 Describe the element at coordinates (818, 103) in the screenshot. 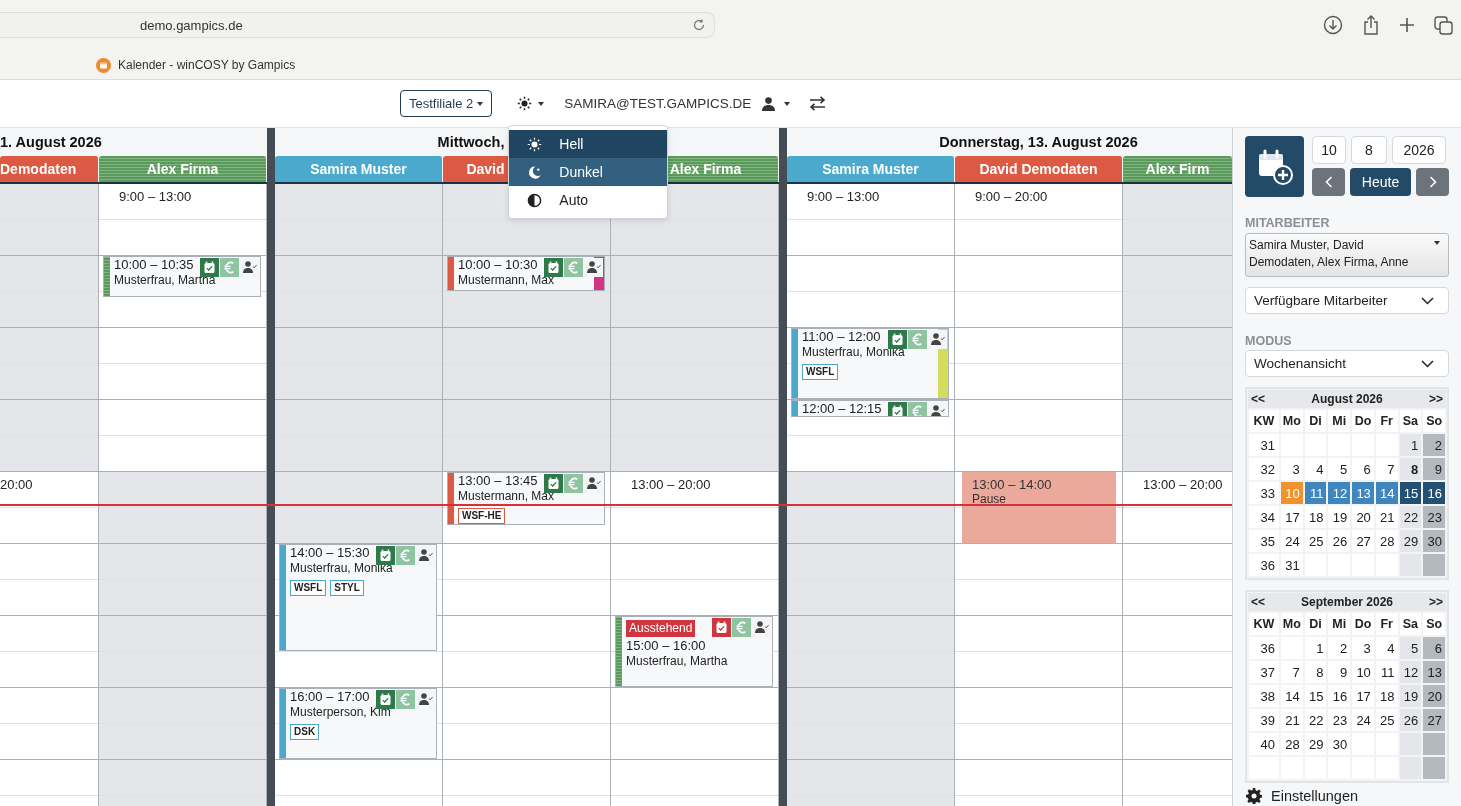

I see `swap-arrows-icon` at that location.